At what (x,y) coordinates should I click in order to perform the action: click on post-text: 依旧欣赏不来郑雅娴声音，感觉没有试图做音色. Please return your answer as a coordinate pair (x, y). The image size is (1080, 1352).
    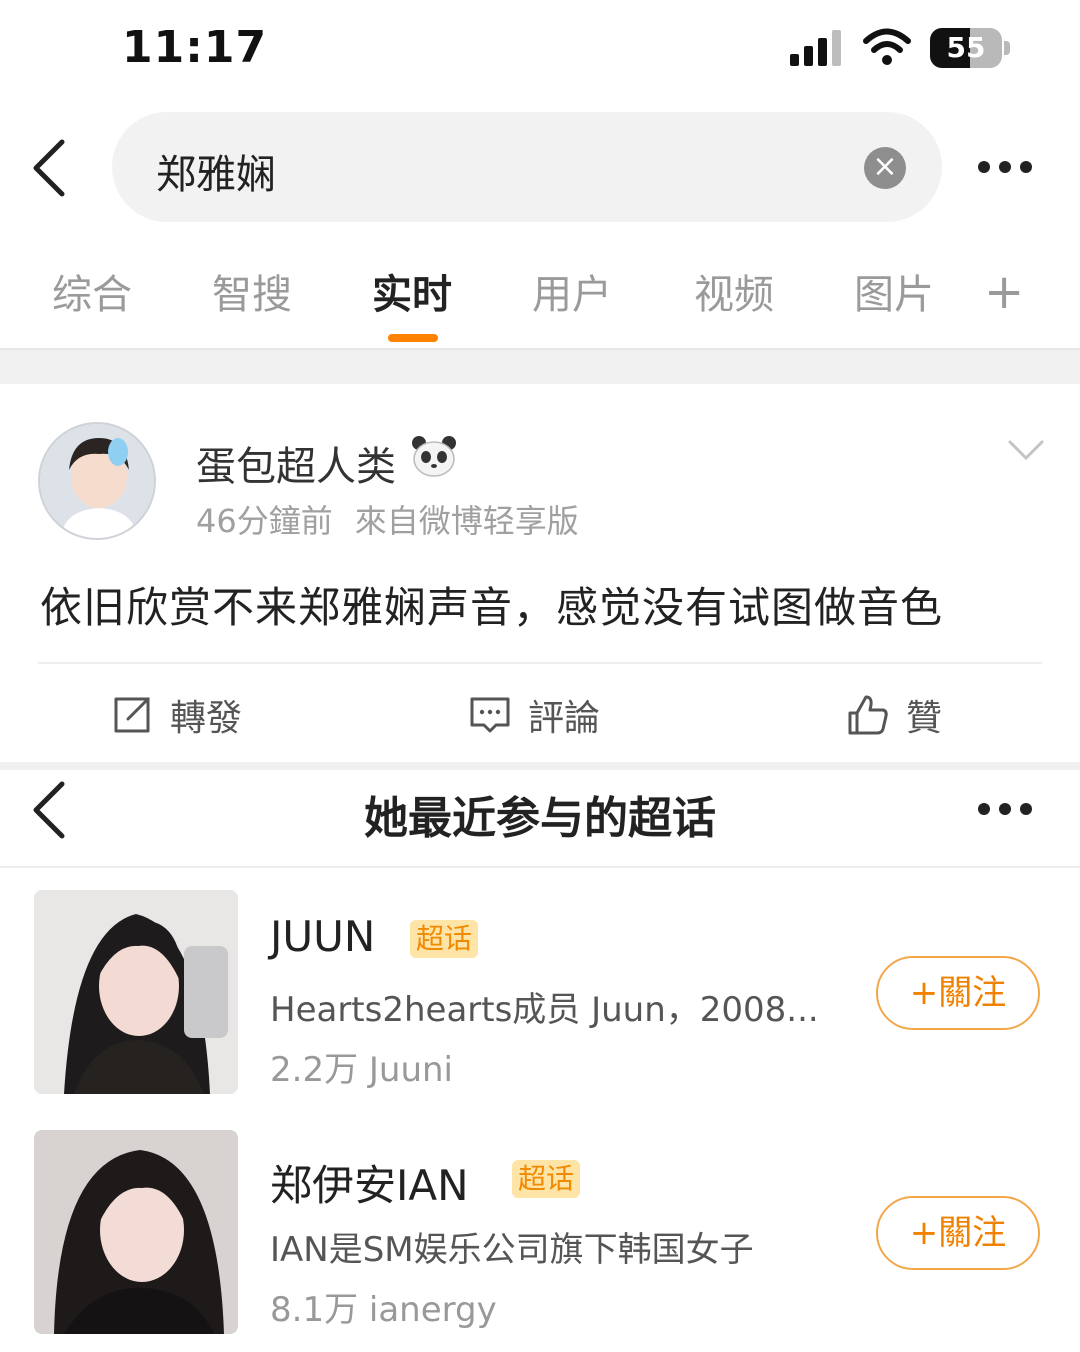
    Looking at the image, I should click on (492, 607).